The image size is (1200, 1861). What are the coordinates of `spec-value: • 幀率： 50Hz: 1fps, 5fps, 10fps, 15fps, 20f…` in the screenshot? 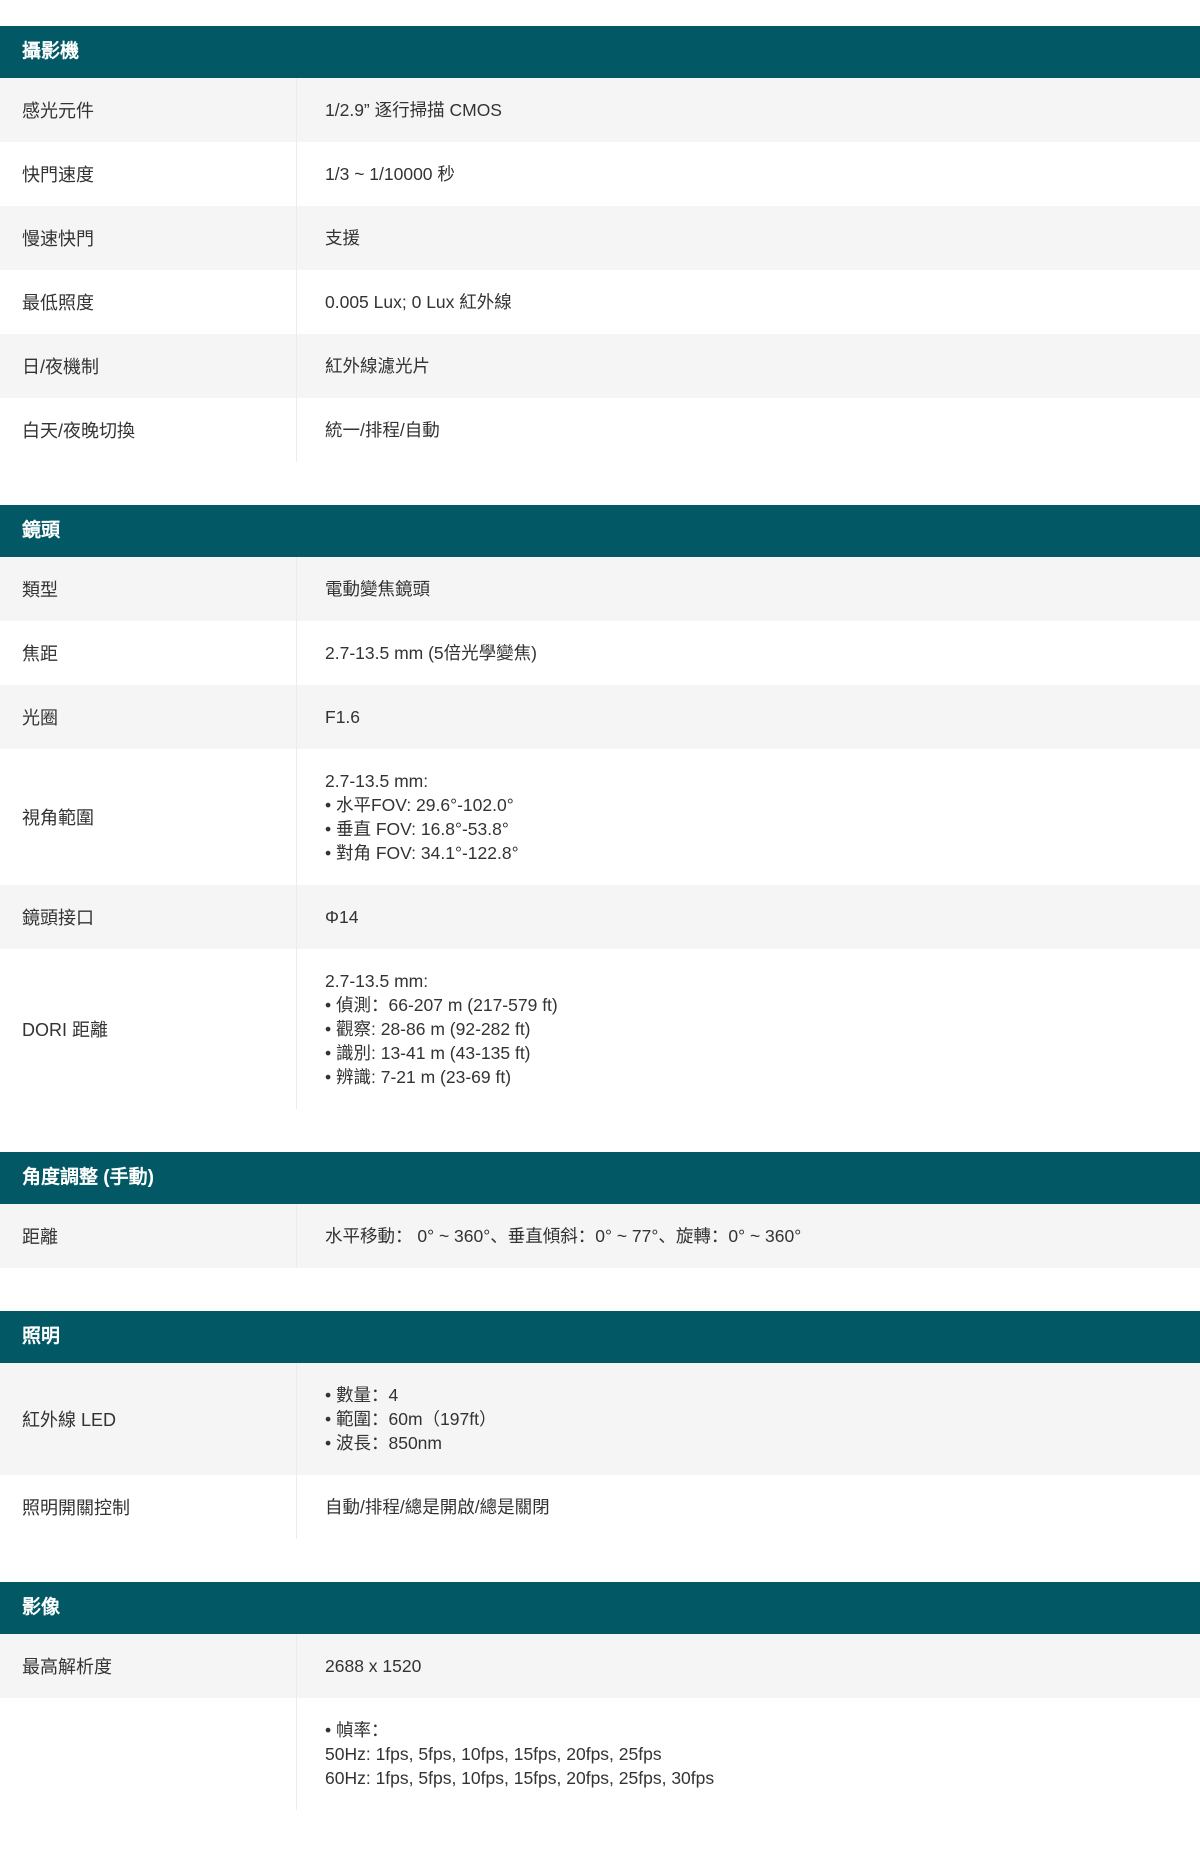 It's located at (748, 1754).